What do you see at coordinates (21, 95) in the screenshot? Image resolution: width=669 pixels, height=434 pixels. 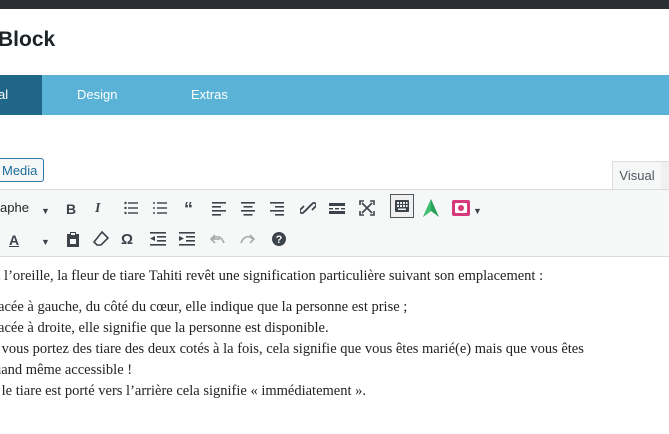 I see `tab-general: al` at bounding box center [21, 95].